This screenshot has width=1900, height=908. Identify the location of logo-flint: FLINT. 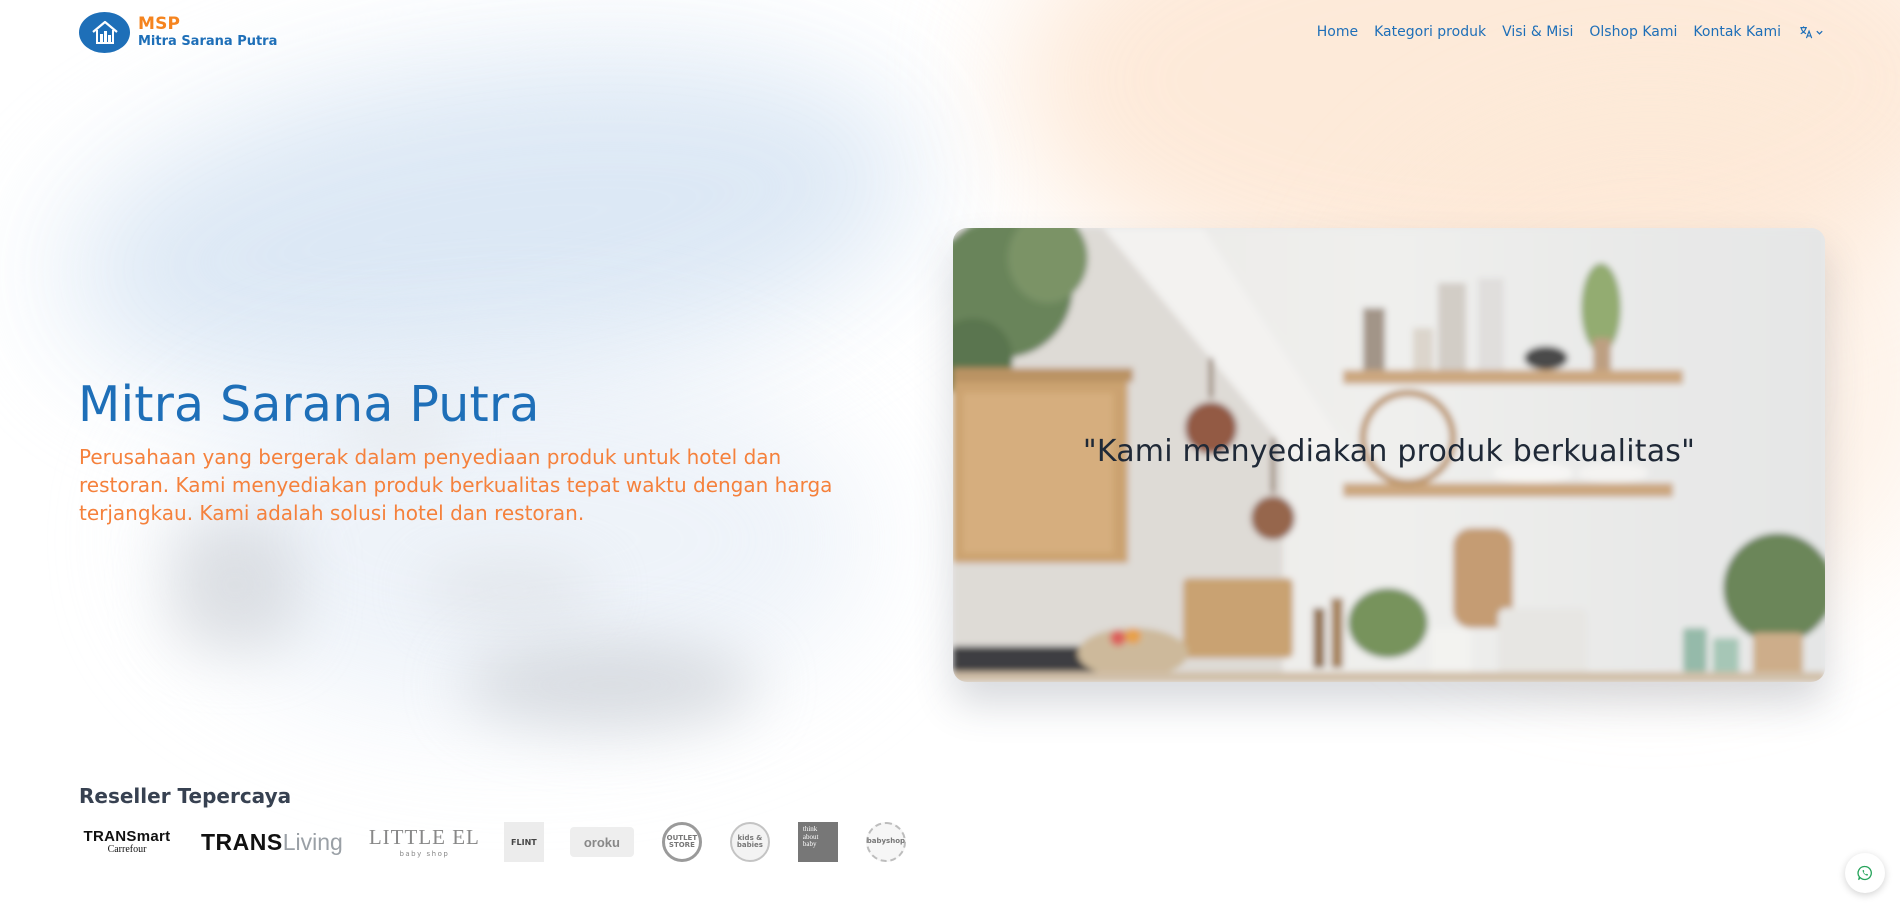
(523, 842).